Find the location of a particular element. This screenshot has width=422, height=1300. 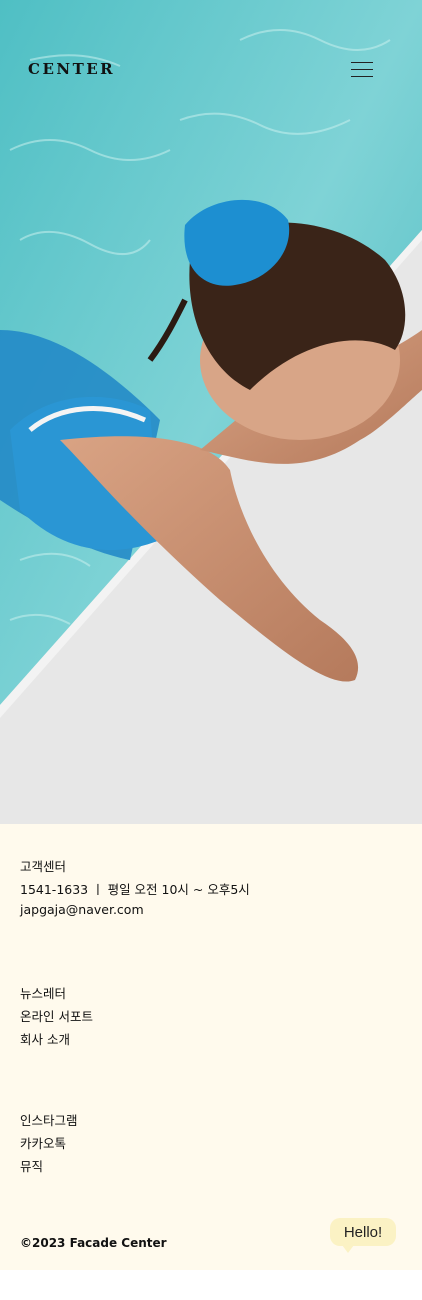

link-online-support: 온라인 서포트 is located at coordinates (56, 1015).